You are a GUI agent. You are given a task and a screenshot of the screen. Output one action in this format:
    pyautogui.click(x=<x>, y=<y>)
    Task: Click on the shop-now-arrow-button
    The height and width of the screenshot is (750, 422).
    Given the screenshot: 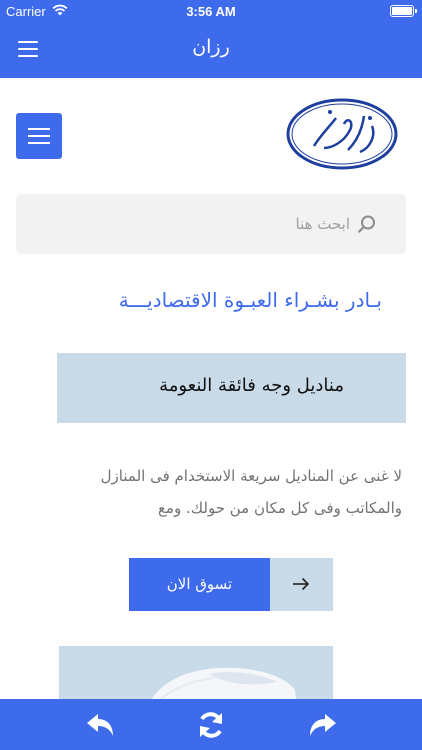 What is the action you would take?
    pyautogui.click(x=301, y=584)
    